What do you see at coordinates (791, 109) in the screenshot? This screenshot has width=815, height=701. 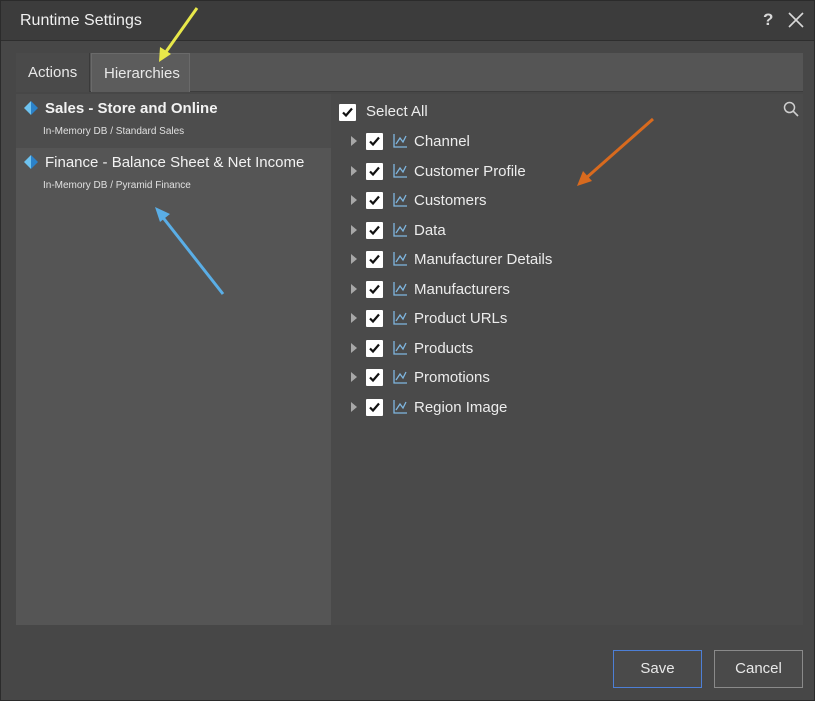 I see `search-icon` at bounding box center [791, 109].